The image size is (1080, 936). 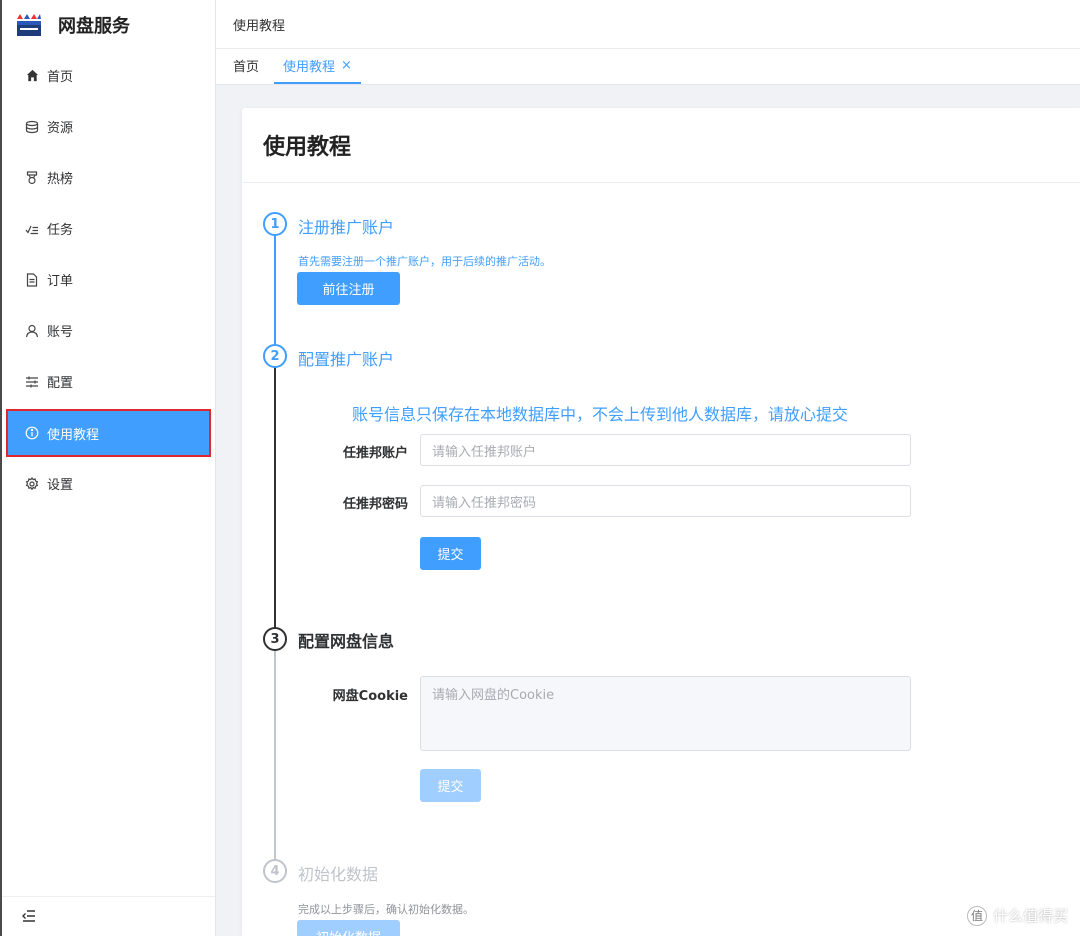 I want to click on sidebar-item-settings: 设置, so click(x=108, y=483).